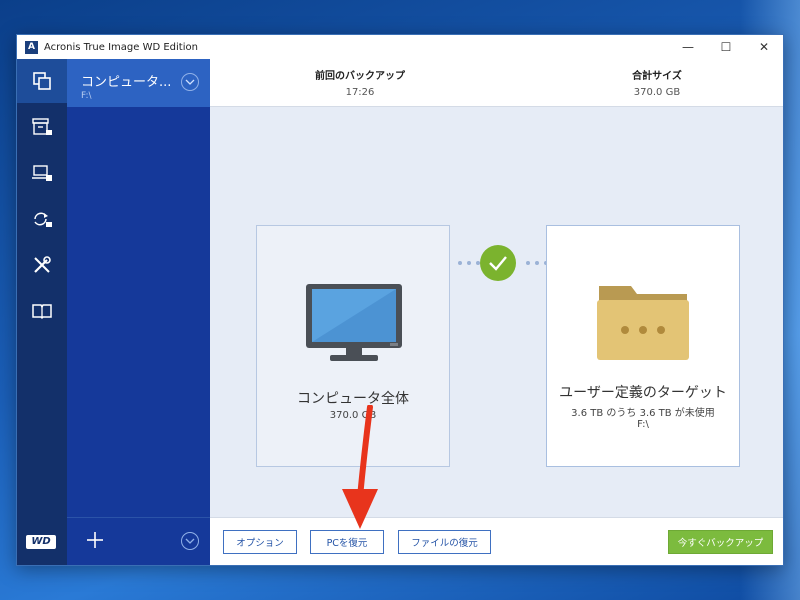  I want to click on backup-summary: 前回のバックアップ 17:26 合計サイズ 370.0 GB, so click(496, 83).